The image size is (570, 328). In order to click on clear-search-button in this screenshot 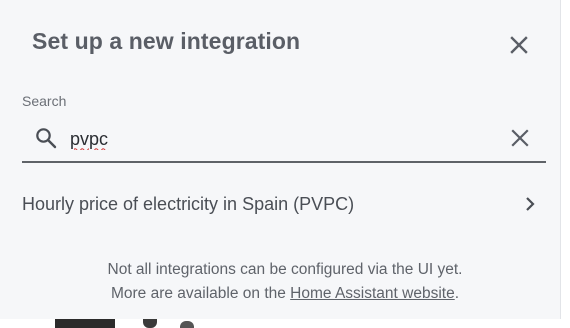, I will do `click(520, 138)`.